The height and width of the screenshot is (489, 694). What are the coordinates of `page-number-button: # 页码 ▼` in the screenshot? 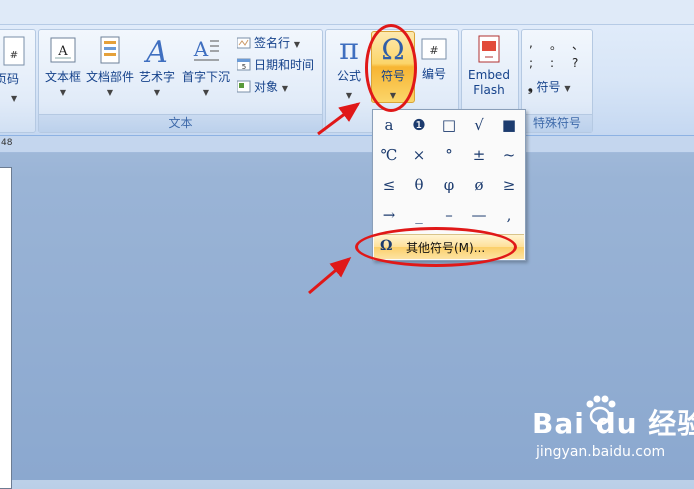 It's located at (13, 69).